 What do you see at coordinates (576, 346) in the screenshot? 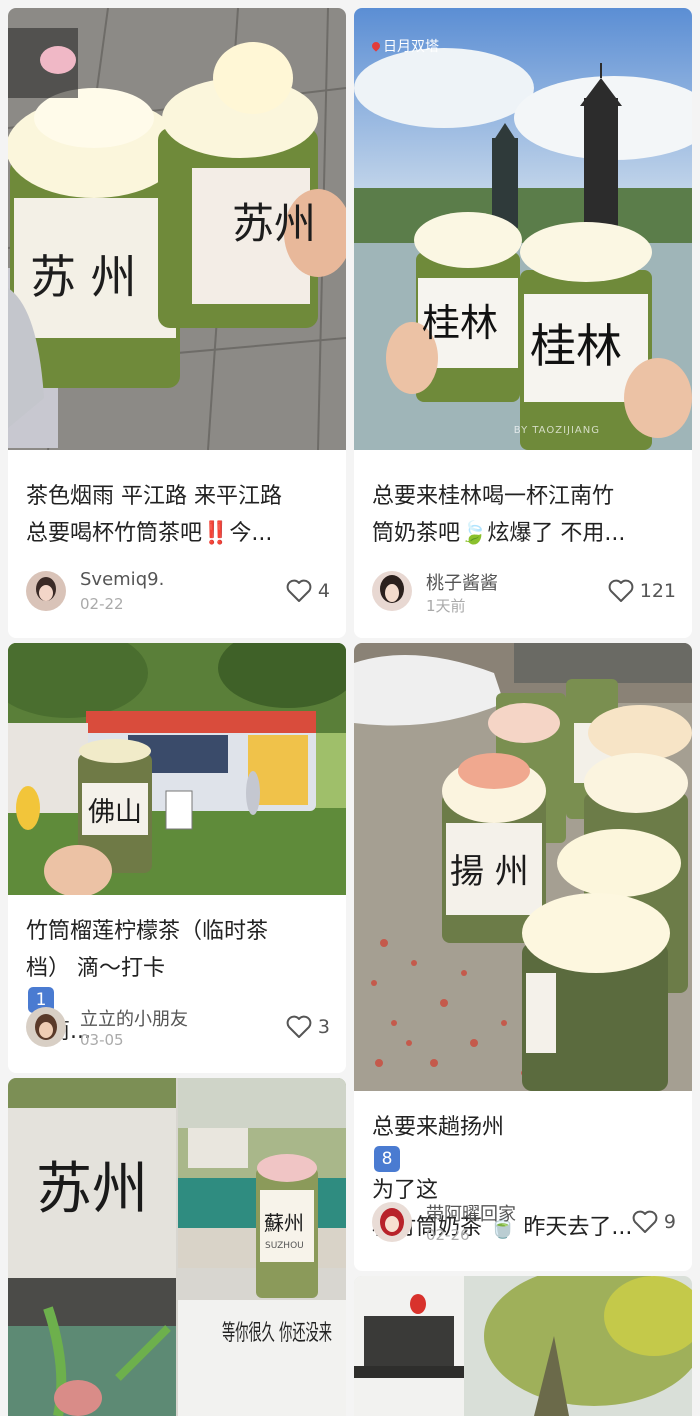
I see `cup-label-right: 桂林` at bounding box center [576, 346].